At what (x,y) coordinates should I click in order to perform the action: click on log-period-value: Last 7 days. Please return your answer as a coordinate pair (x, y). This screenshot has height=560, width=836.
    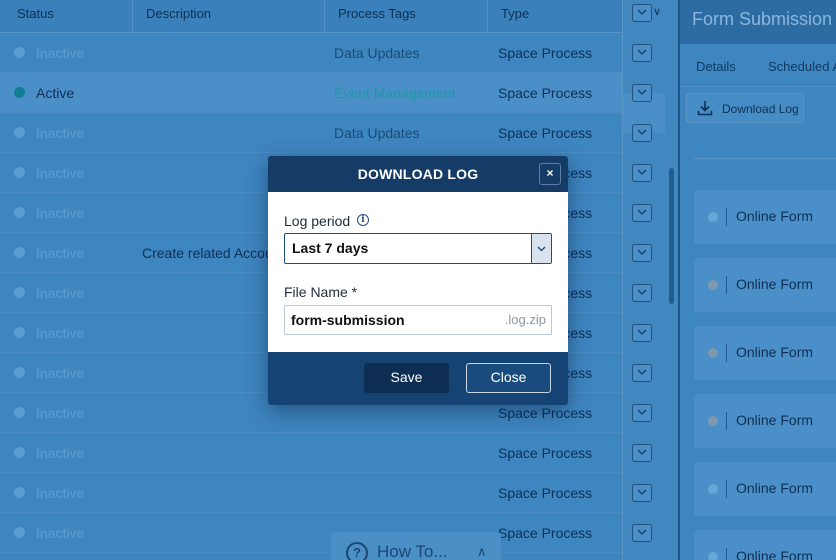
    Looking at the image, I should click on (330, 248).